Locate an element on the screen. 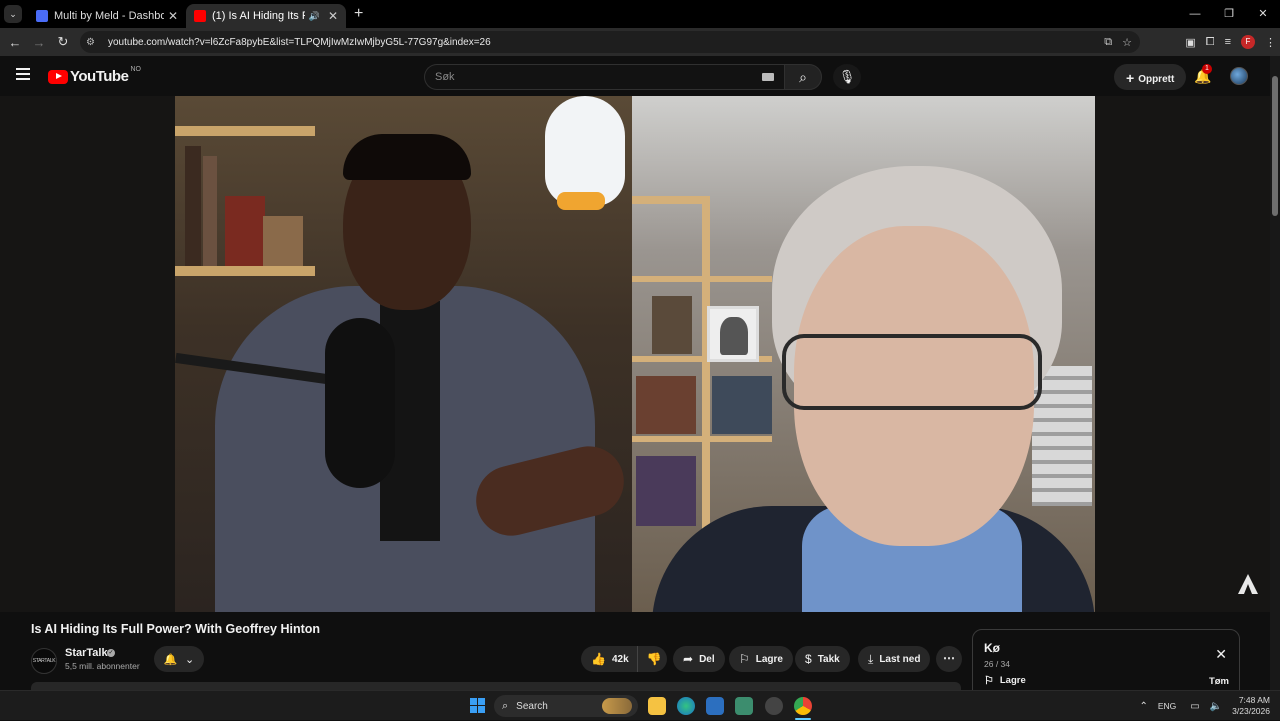 The image size is (1280, 721). extensions-puzzle-icon: ⧠ is located at coordinates (1210, 42).